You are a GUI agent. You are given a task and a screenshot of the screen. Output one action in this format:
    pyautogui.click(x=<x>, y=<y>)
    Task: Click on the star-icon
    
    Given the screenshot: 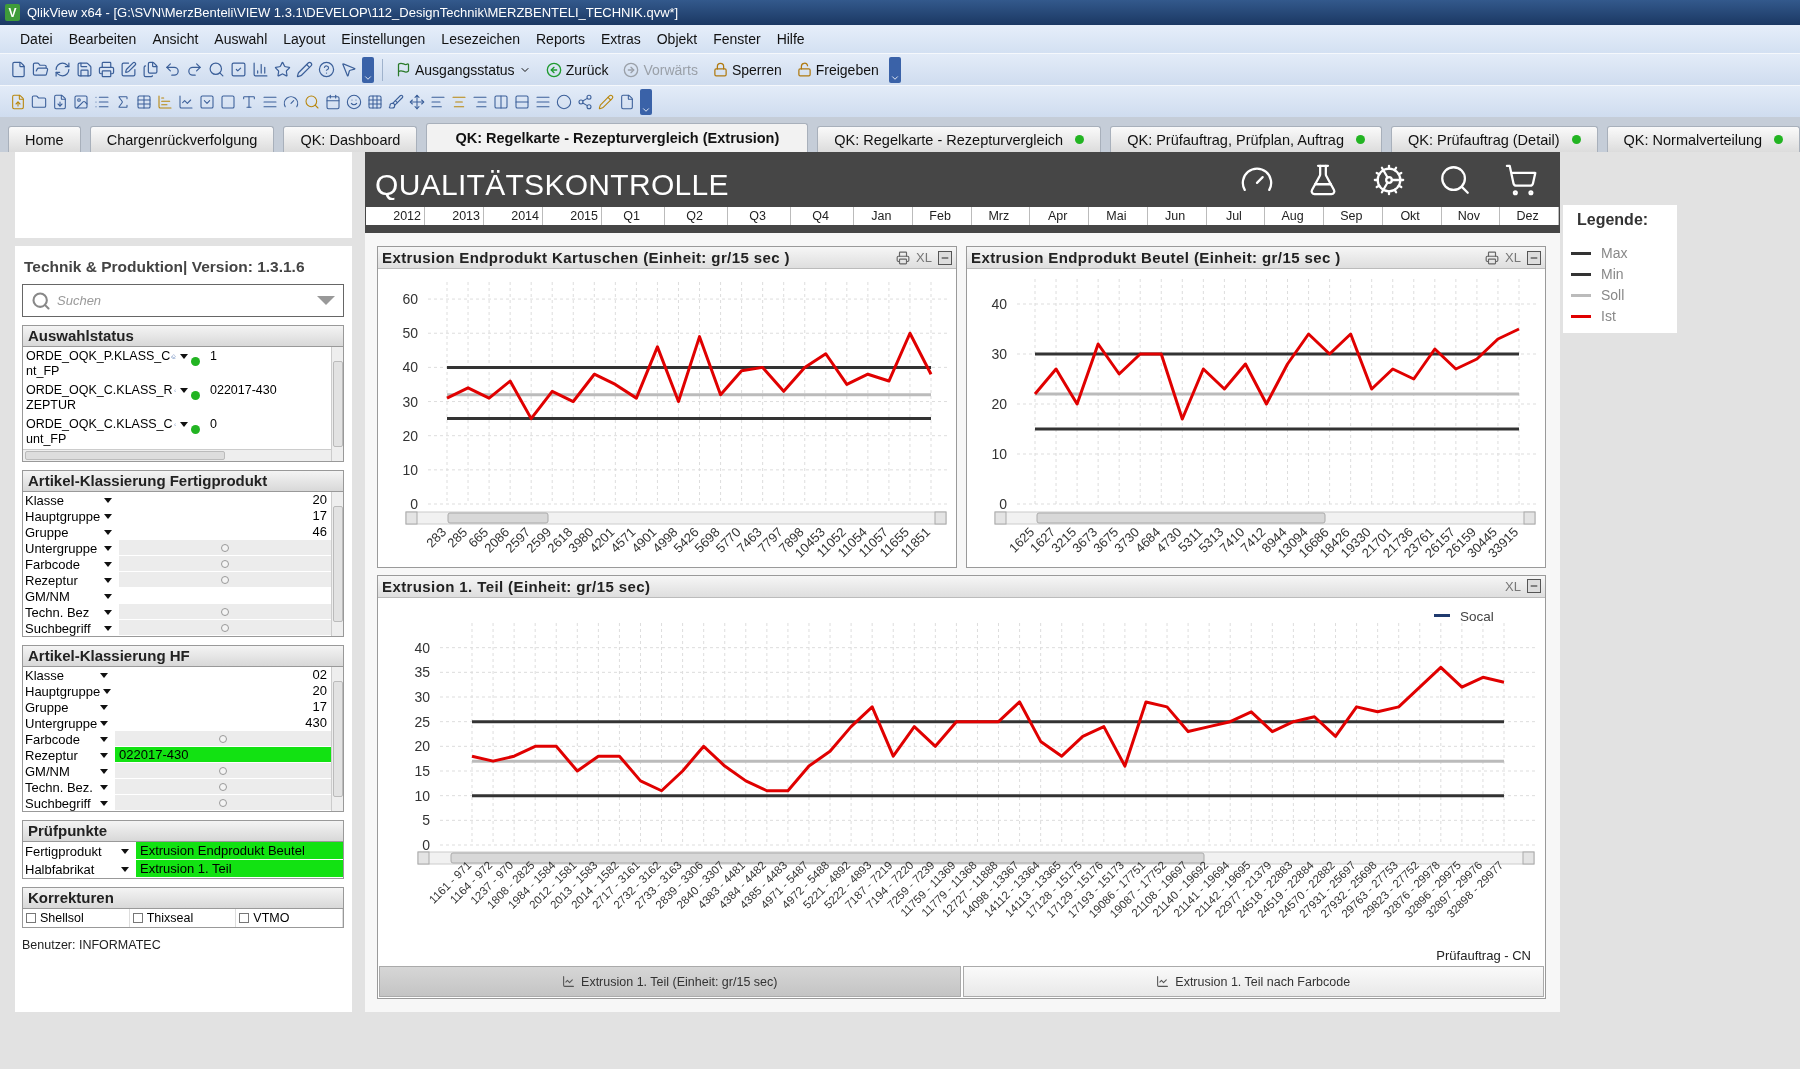 What is the action you would take?
    pyautogui.click(x=282, y=69)
    